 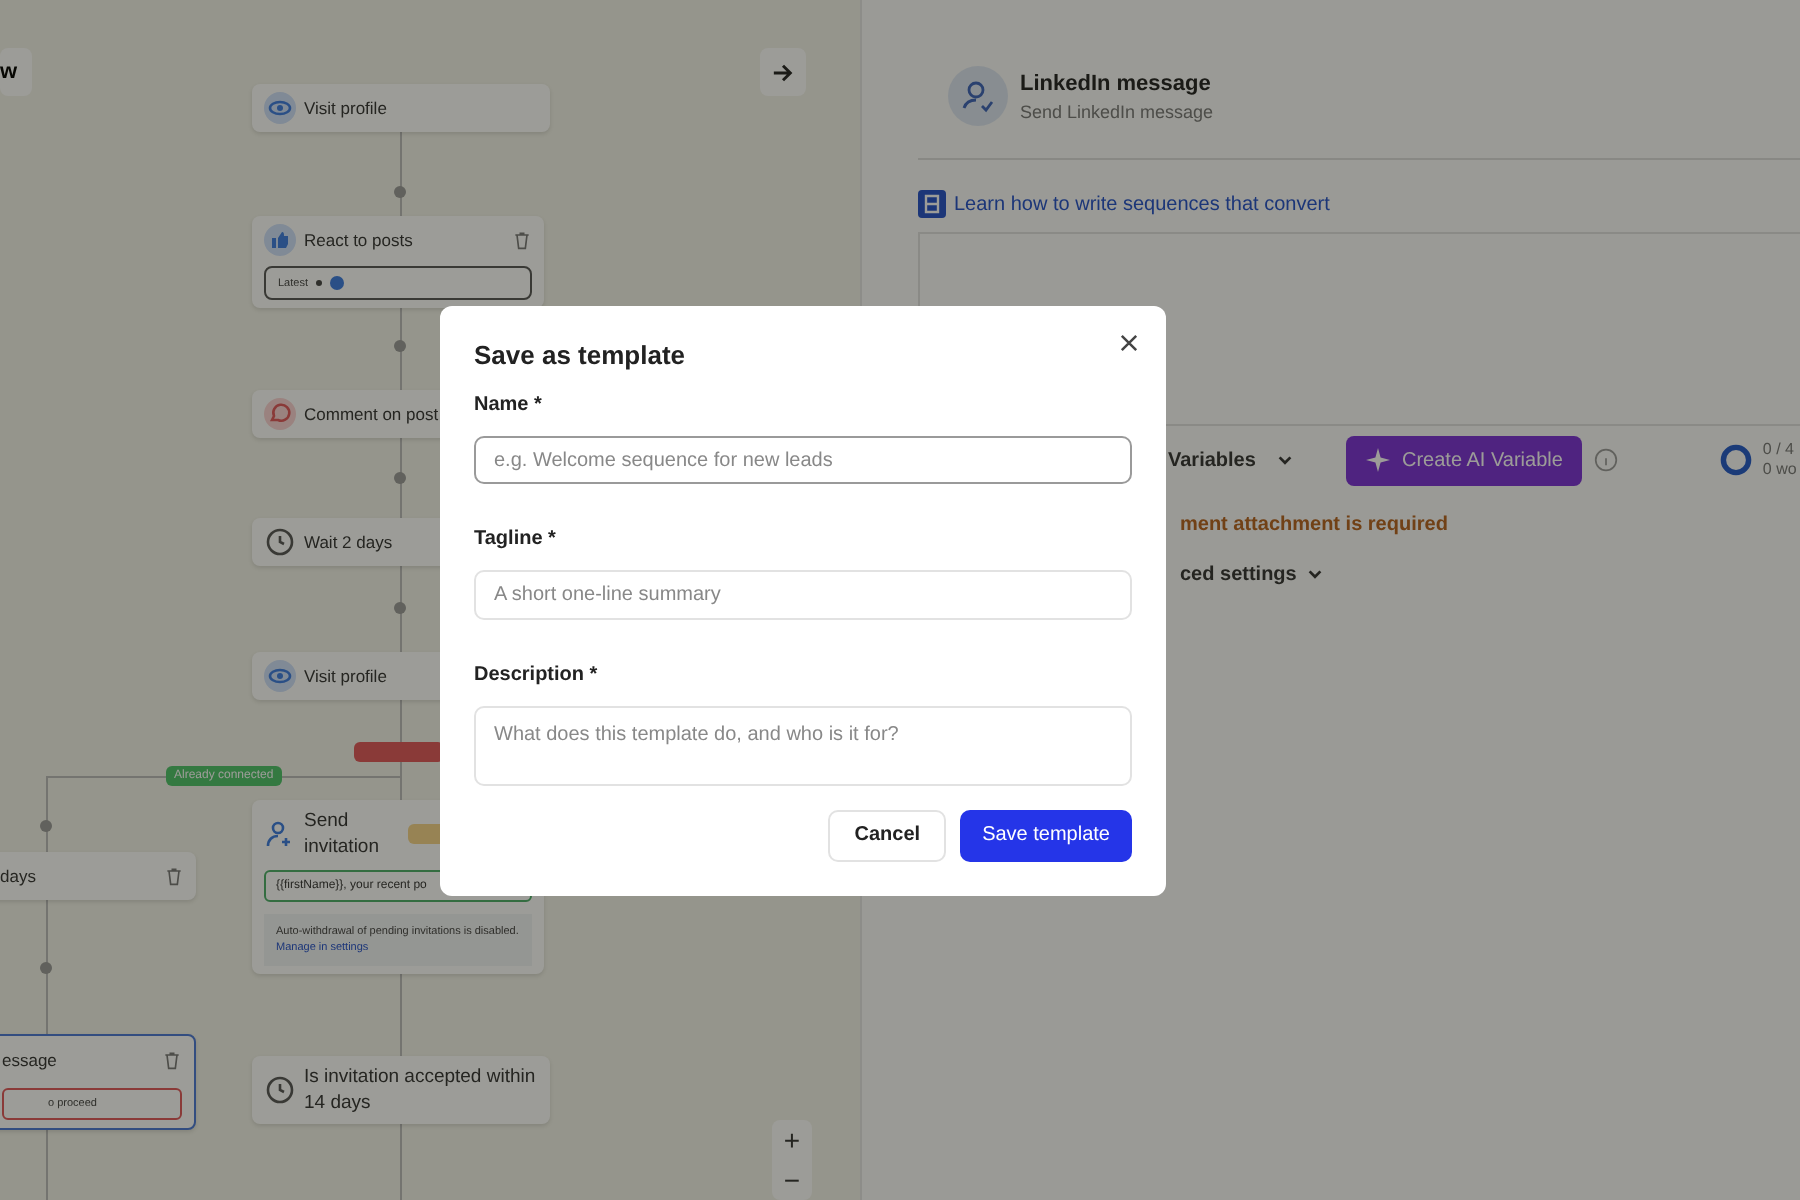 What do you see at coordinates (421, 1090) in the screenshot?
I see `step-title: Is invitation accepted within 14 days` at bounding box center [421, 1090].